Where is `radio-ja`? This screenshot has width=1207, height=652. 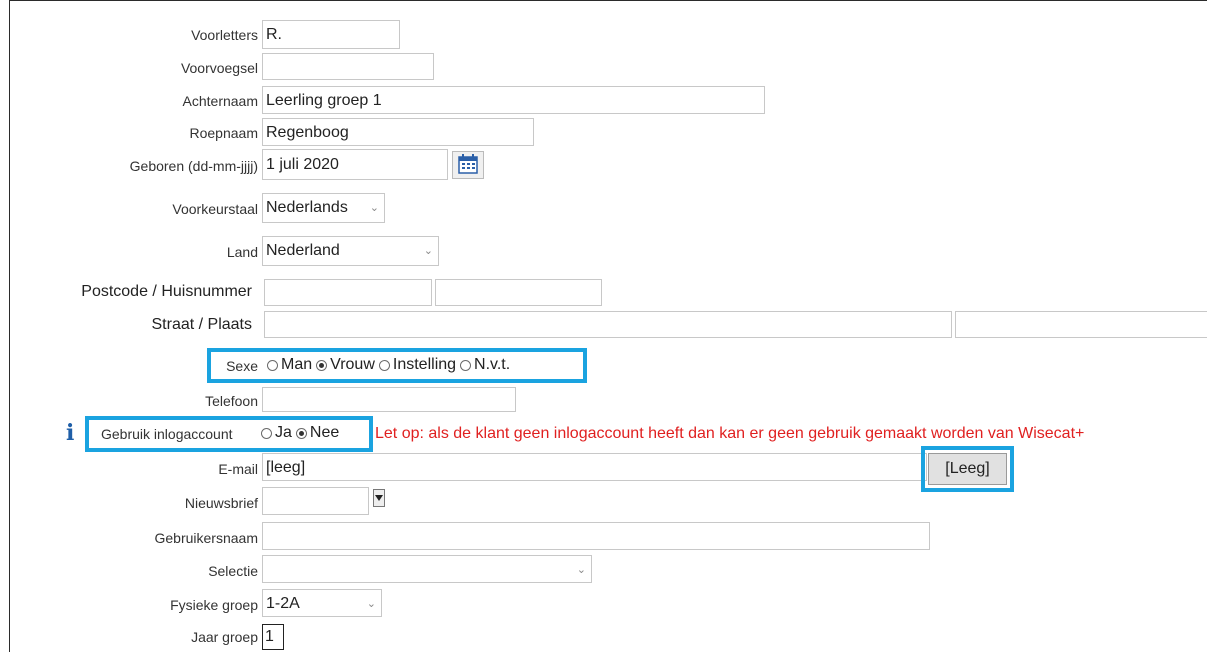 radio-ja is located at coordinates (266, 433).